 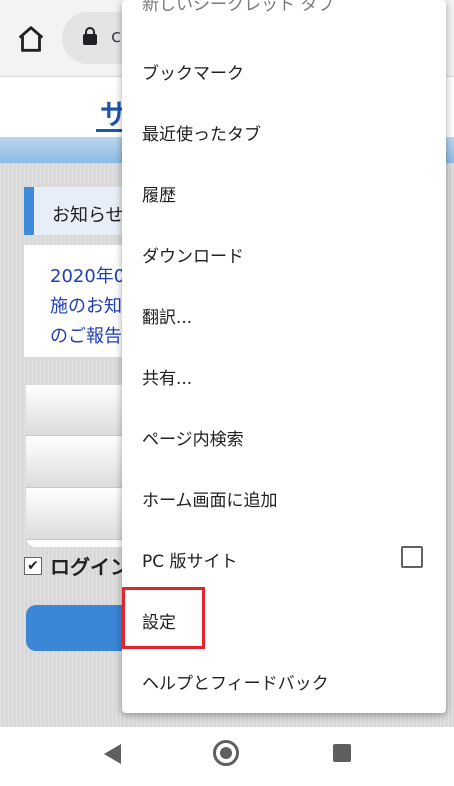 I want to click on recents-icon, so click(x=342, y=753).